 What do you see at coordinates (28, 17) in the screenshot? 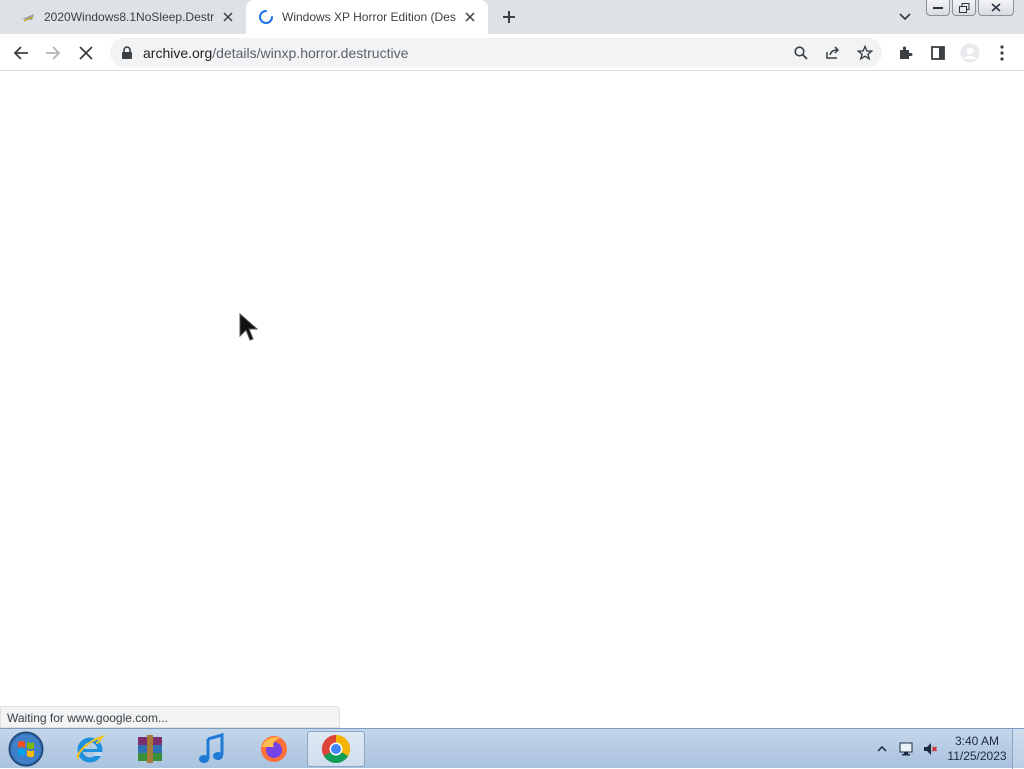
I see `archive-favicon-icon` at bounding box center [28, 17].